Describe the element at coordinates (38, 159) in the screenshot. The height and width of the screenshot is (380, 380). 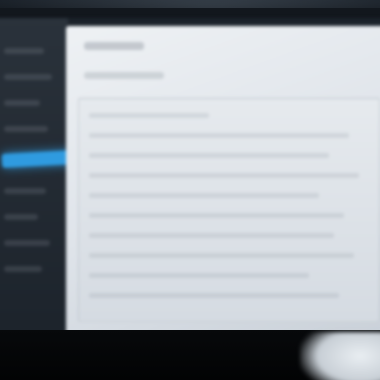
I see `sidebar-item-selected` at that location.